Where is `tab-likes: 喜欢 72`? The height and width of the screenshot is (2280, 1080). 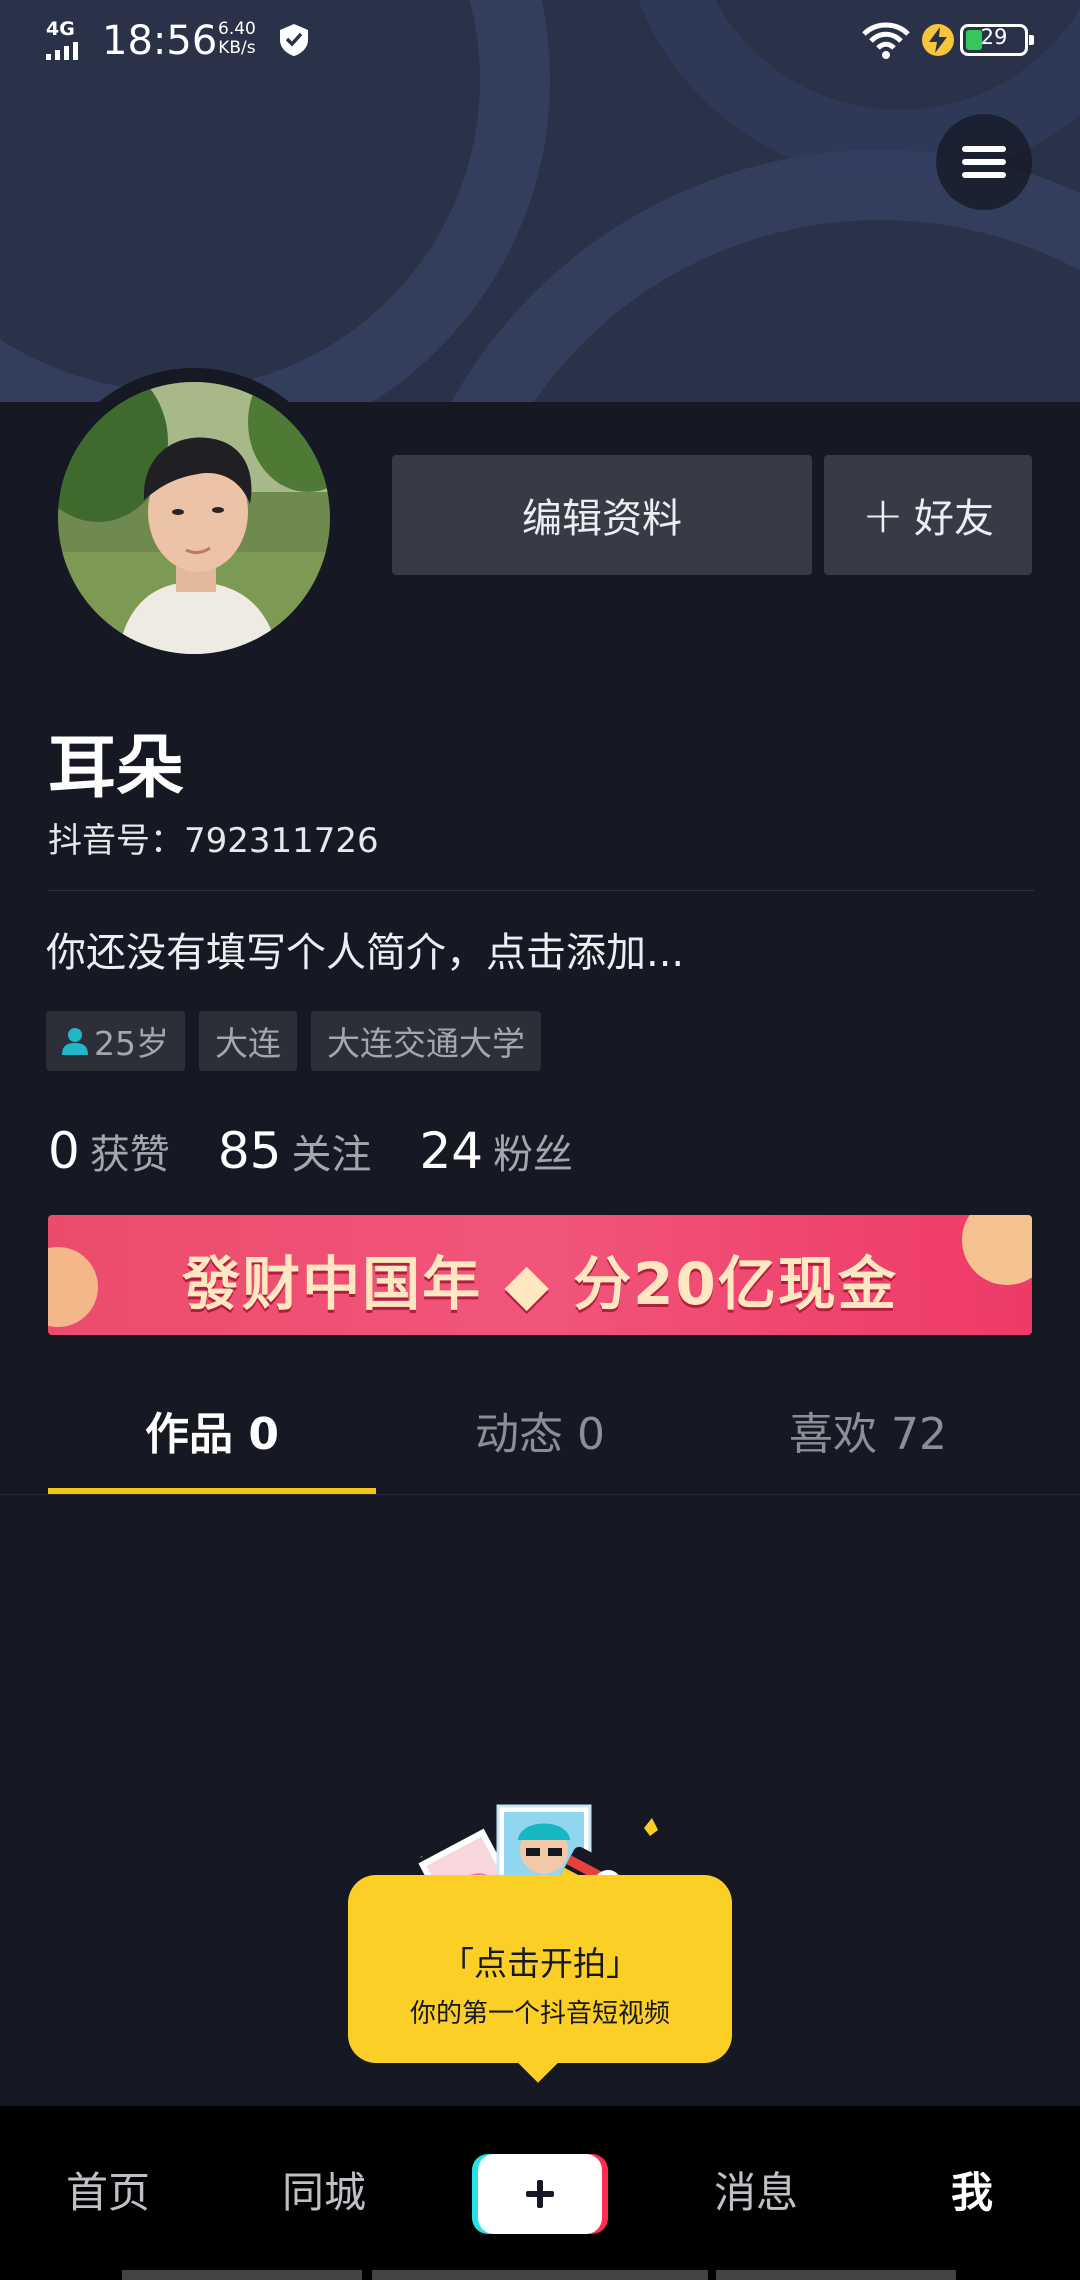
tab-likes: 喜欢 72 is located at coordinates (868, 1432).